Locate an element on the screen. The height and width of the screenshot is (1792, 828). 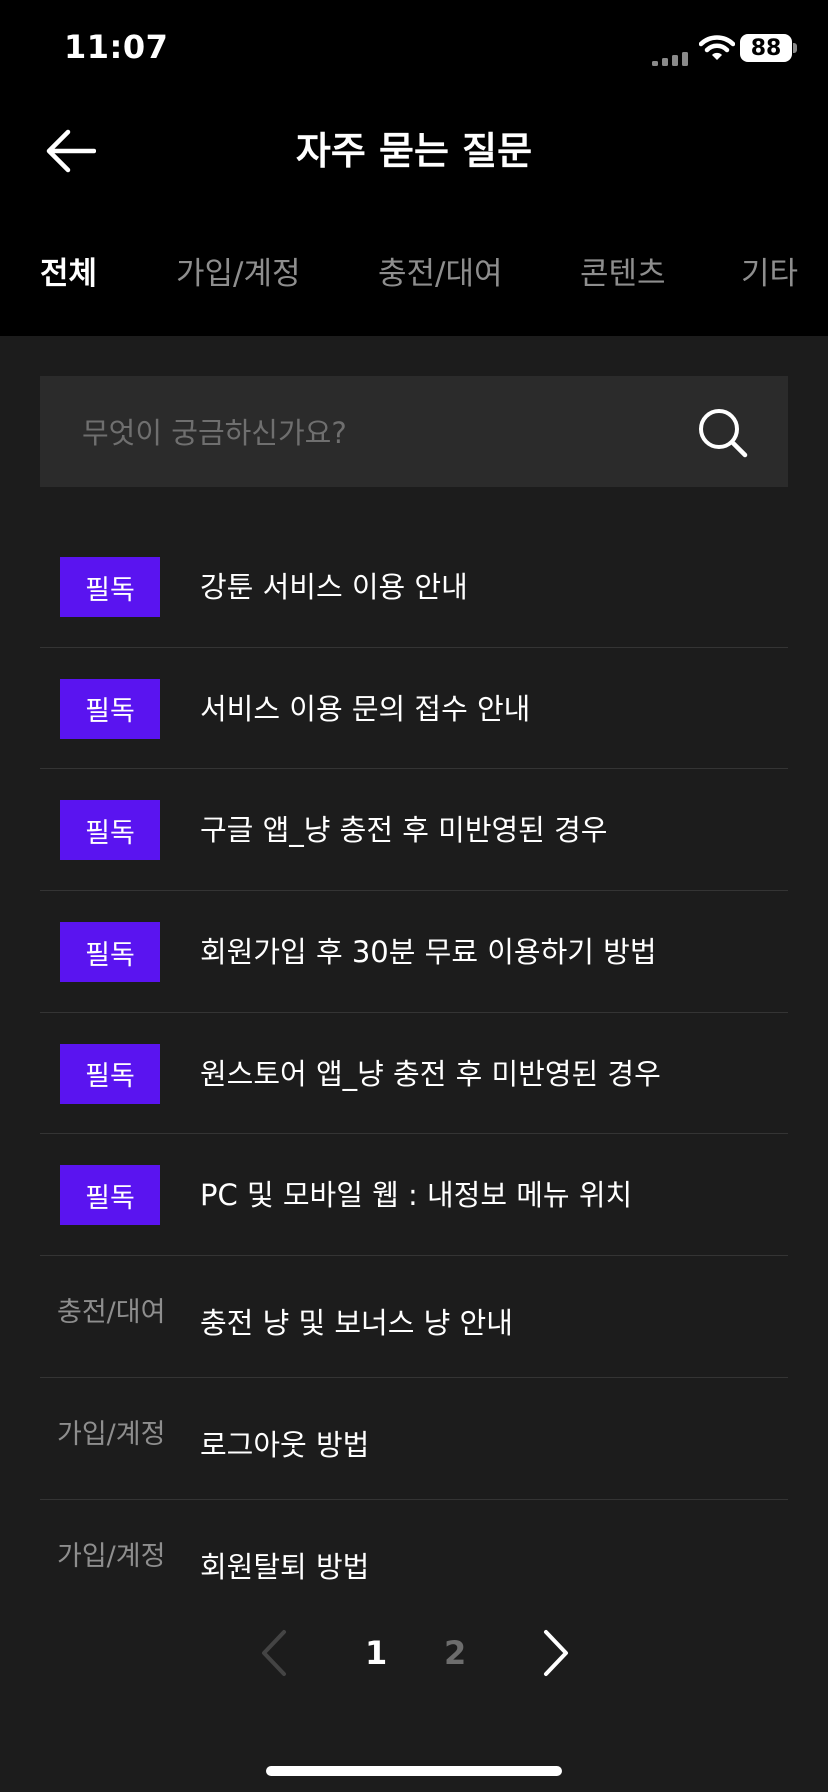
faq-title: 로그아웃 방법 is located at coordinates (285, 1444).